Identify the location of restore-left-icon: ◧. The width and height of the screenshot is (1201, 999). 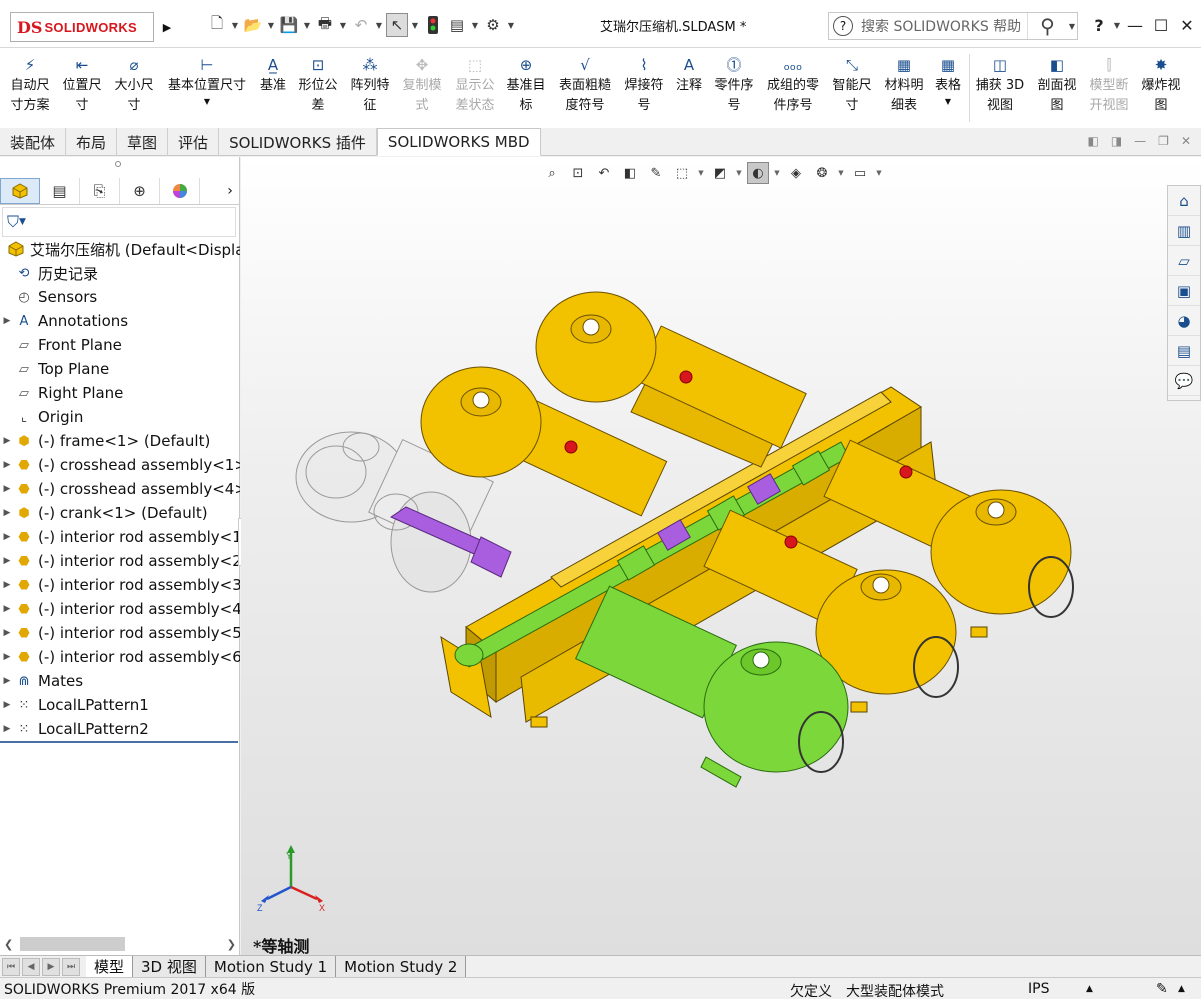
(1092, 141).